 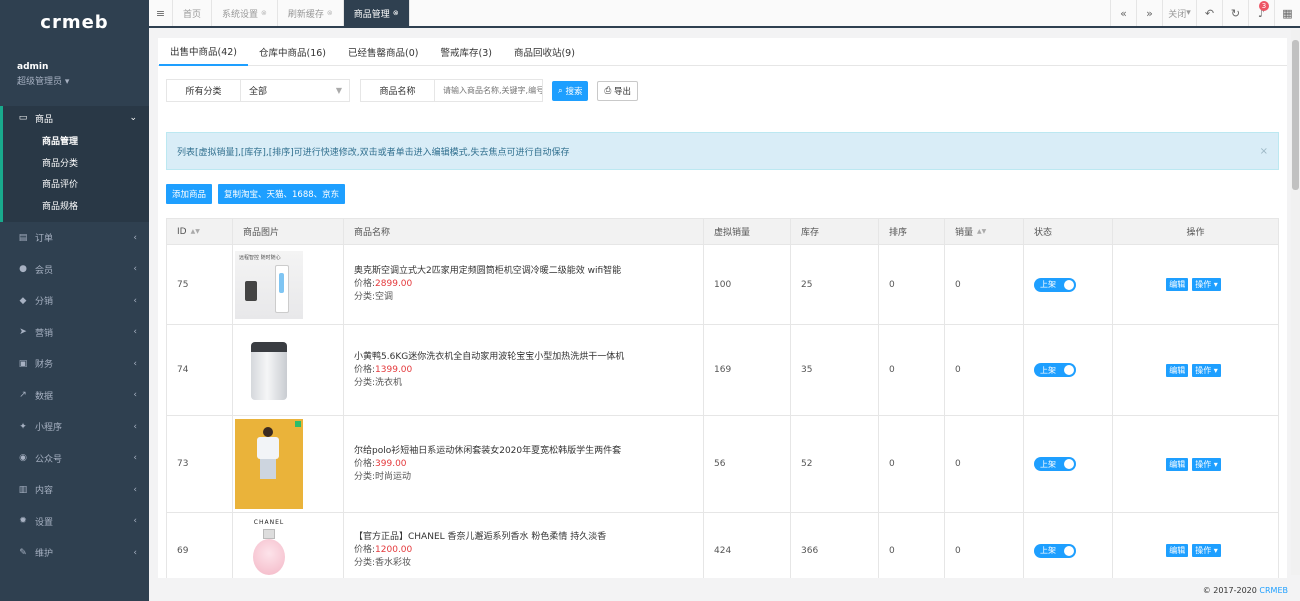 What do you see at coordinates (488, 90) in the screenshot?
I see `search-input` at bounding box center [488, 90].